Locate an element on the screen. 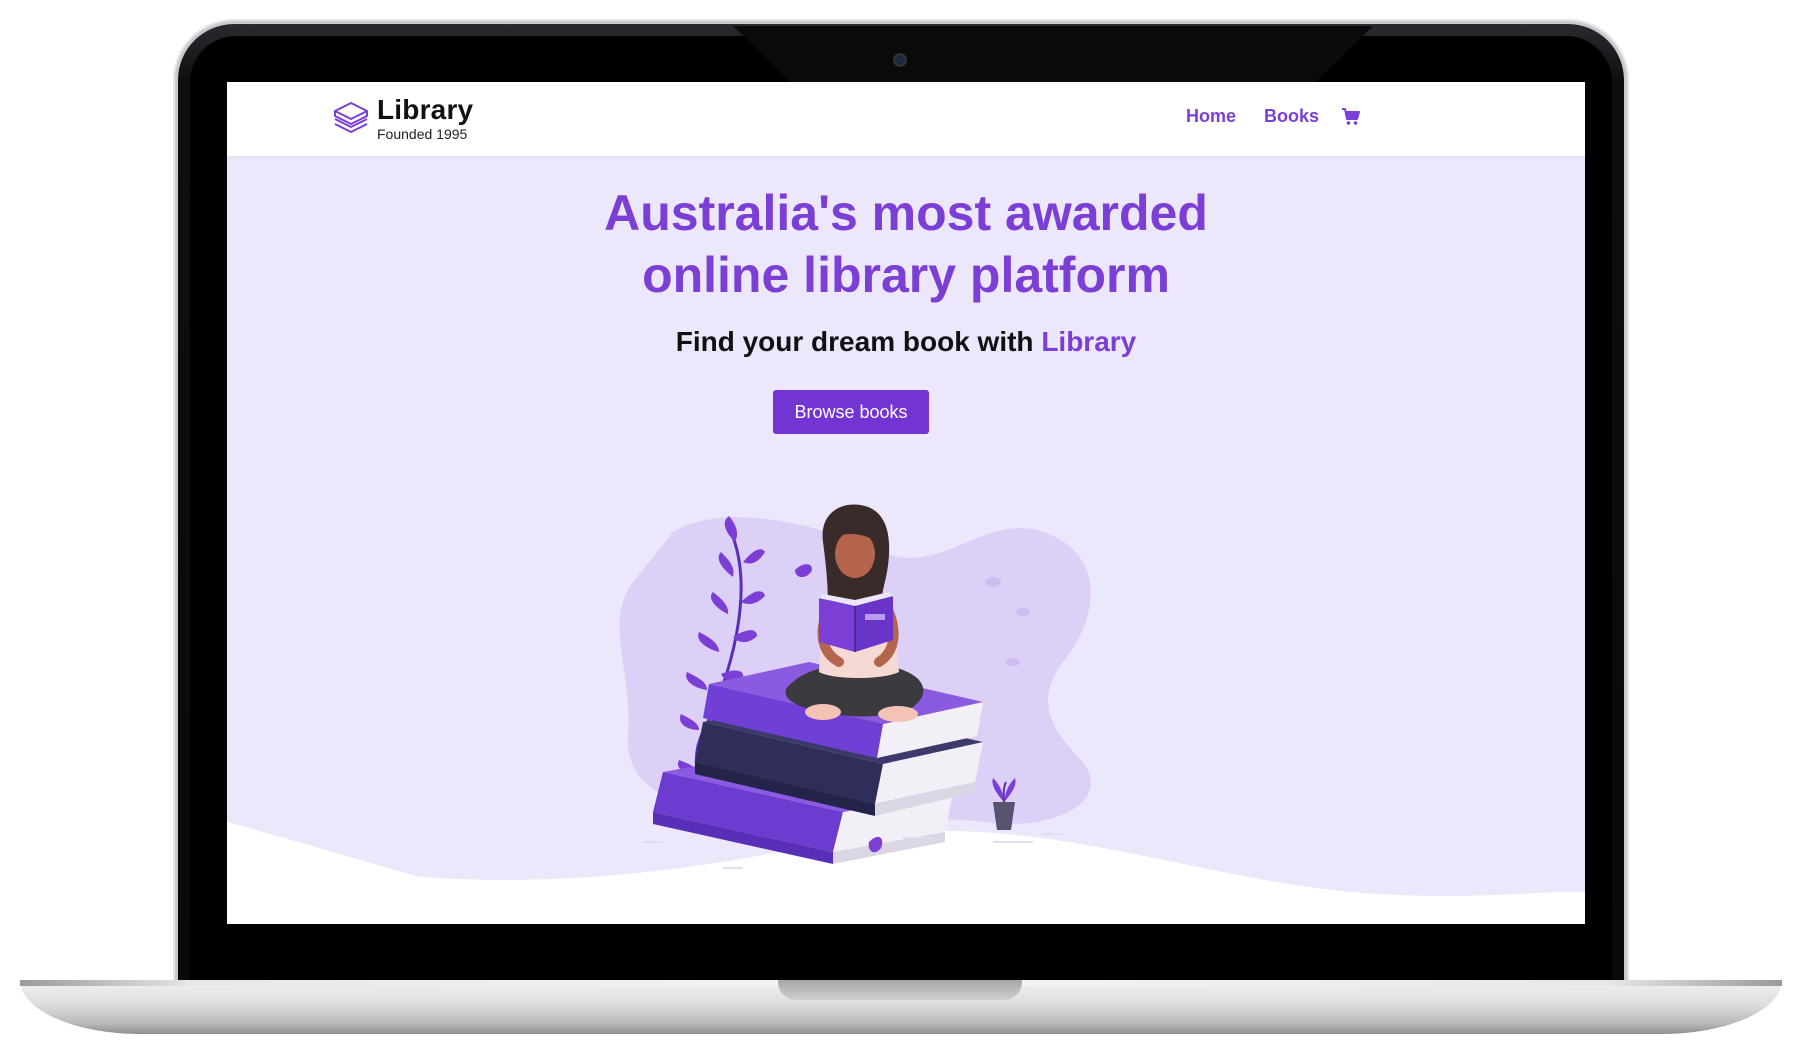 Image resolution: width=1797 pixels, height=1063 pixels. hero-subtitle-text: Find your dream book with is located at coordinates (854, 341).